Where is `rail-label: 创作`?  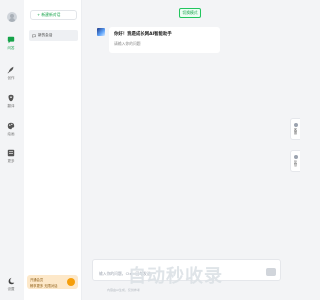
rail-label: 创作 is located at coordinates (11, 78).